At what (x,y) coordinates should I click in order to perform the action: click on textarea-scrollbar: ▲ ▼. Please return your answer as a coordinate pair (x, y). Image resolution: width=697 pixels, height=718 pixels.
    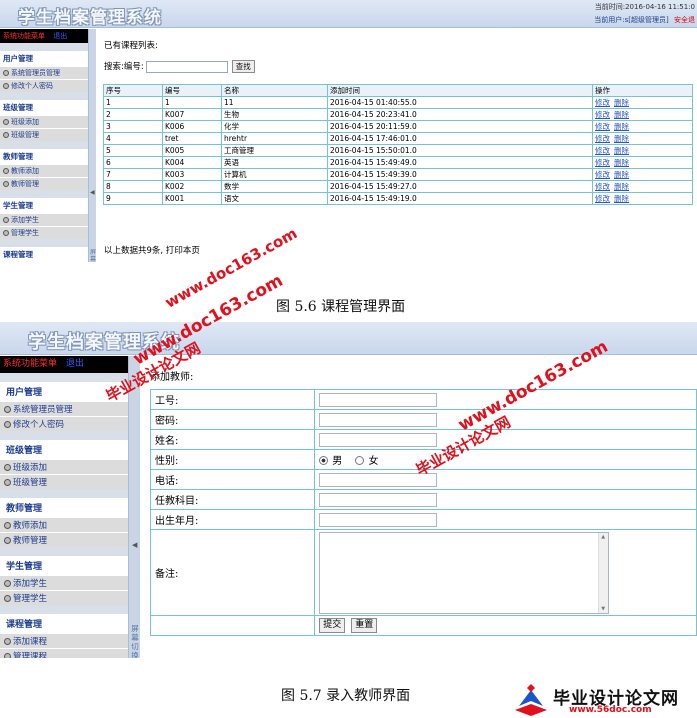
    Looking at the image, I should click on (603, 572).